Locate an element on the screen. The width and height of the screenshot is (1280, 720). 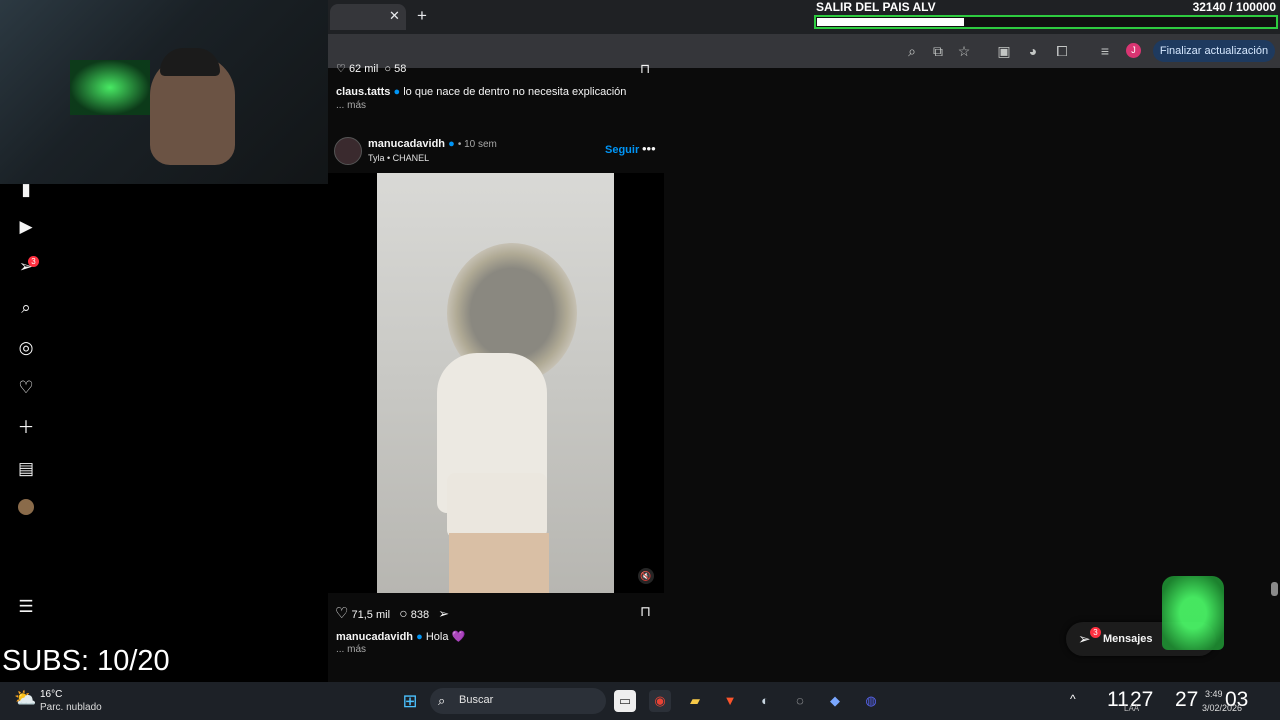
chrome-icon: ◉ is located at coordinates (660, 701).